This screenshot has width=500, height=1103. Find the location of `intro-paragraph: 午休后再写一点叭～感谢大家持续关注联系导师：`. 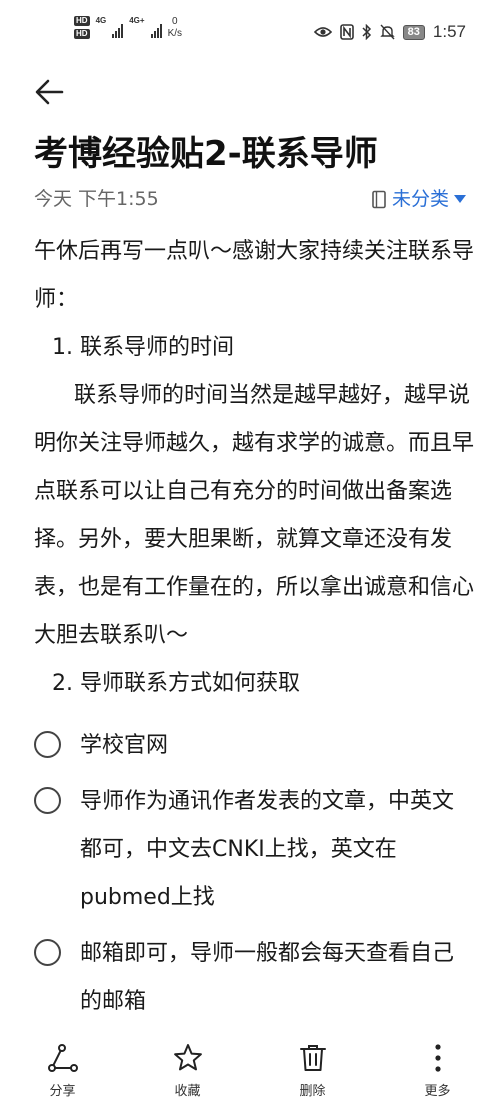

intro-paragraph: 午休后再写一点叭～感谢大家持续关注联系导师： is located at coordinates (254, 275).